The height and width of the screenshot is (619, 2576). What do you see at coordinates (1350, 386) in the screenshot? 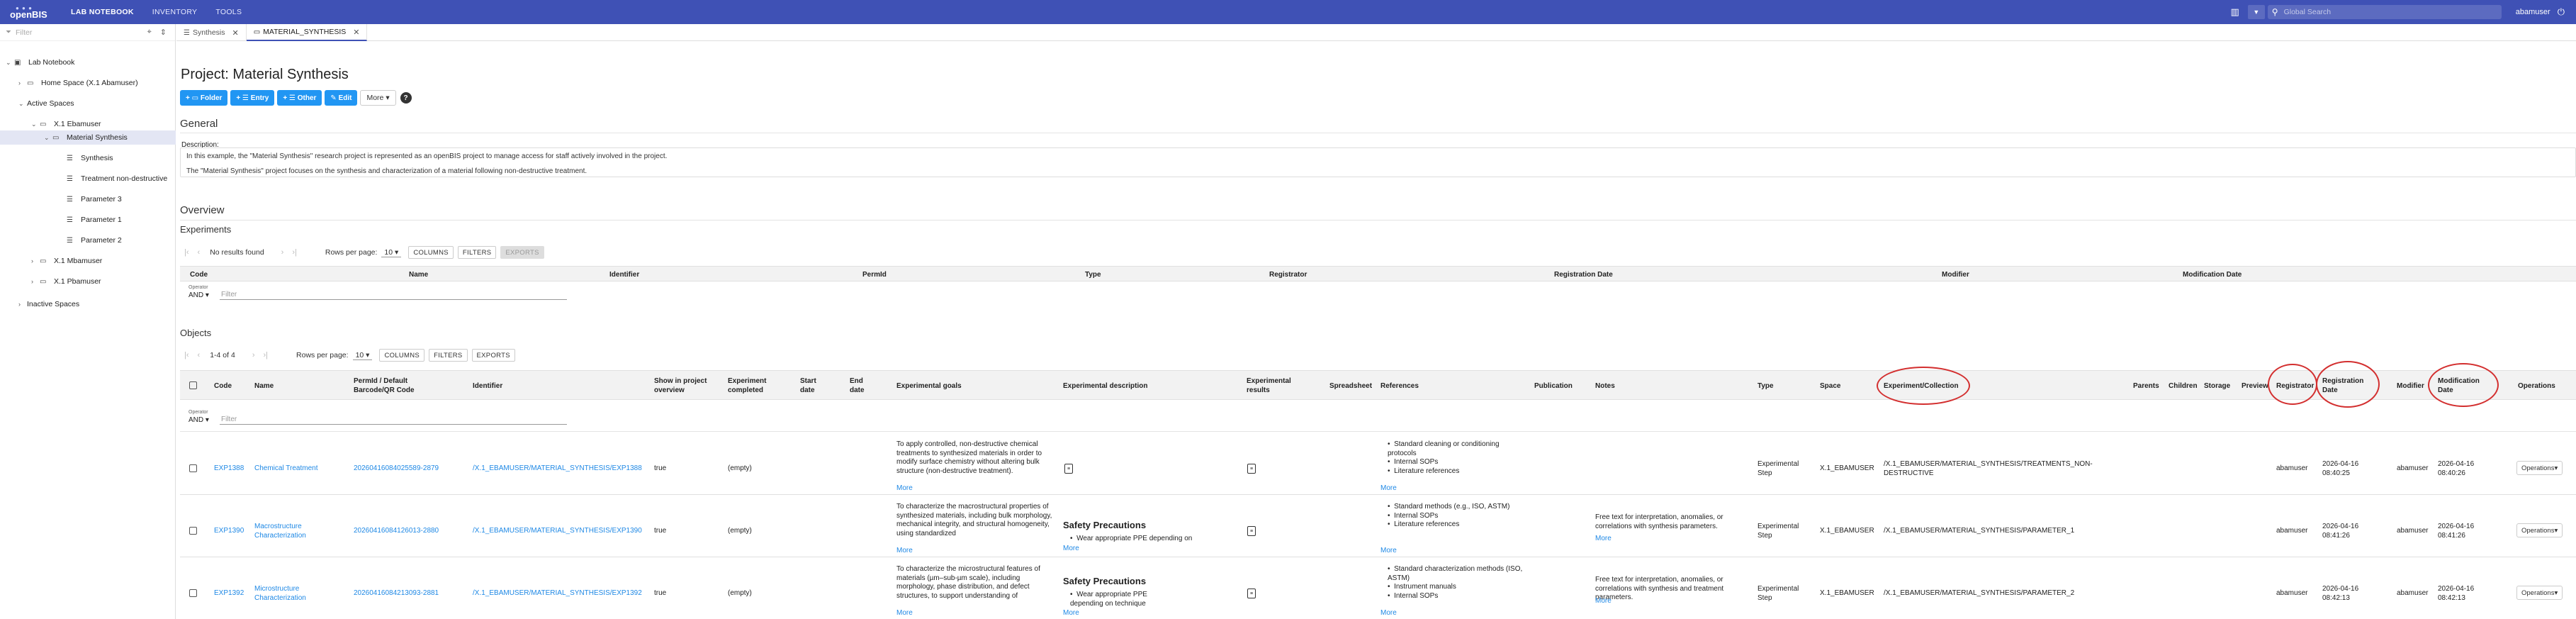
I see `col-spreadsheet: Spreadsheet` at bounding box center [1350, 386].